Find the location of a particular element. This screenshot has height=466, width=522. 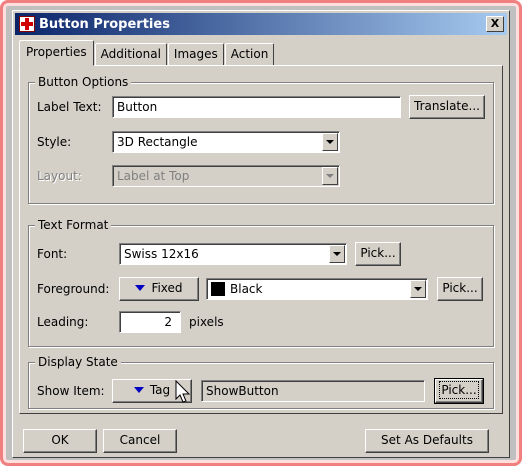

style-select-value: 3D Rectangle is located at coordinates (157, 142).